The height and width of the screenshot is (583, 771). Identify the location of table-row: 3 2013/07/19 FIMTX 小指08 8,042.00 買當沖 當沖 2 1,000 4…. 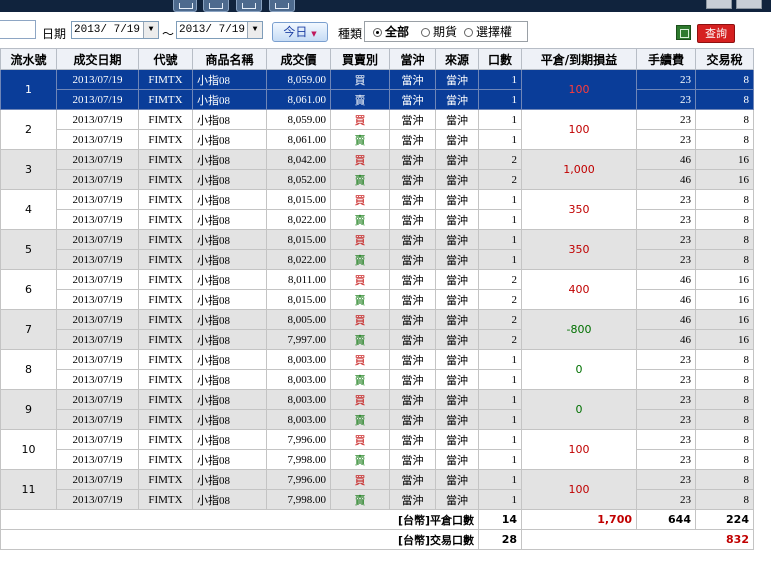
(377, 169).